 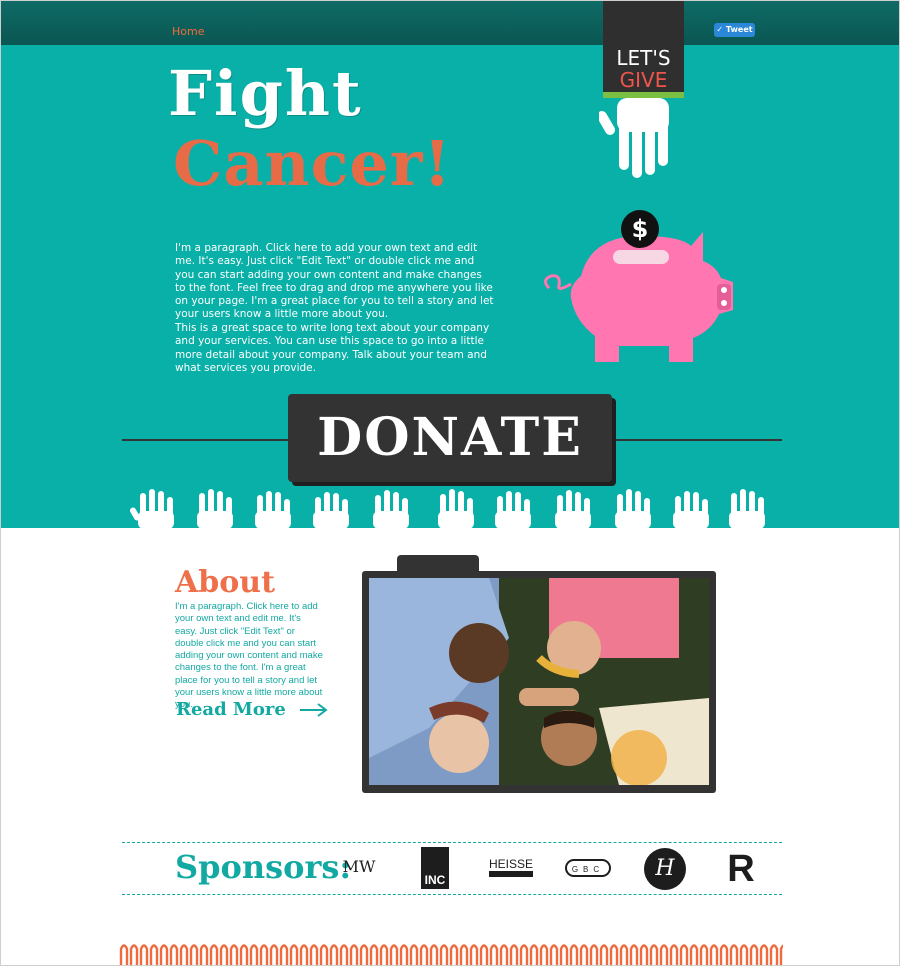 I want to click on arrow-right-icon, so click(x=314, y=710).